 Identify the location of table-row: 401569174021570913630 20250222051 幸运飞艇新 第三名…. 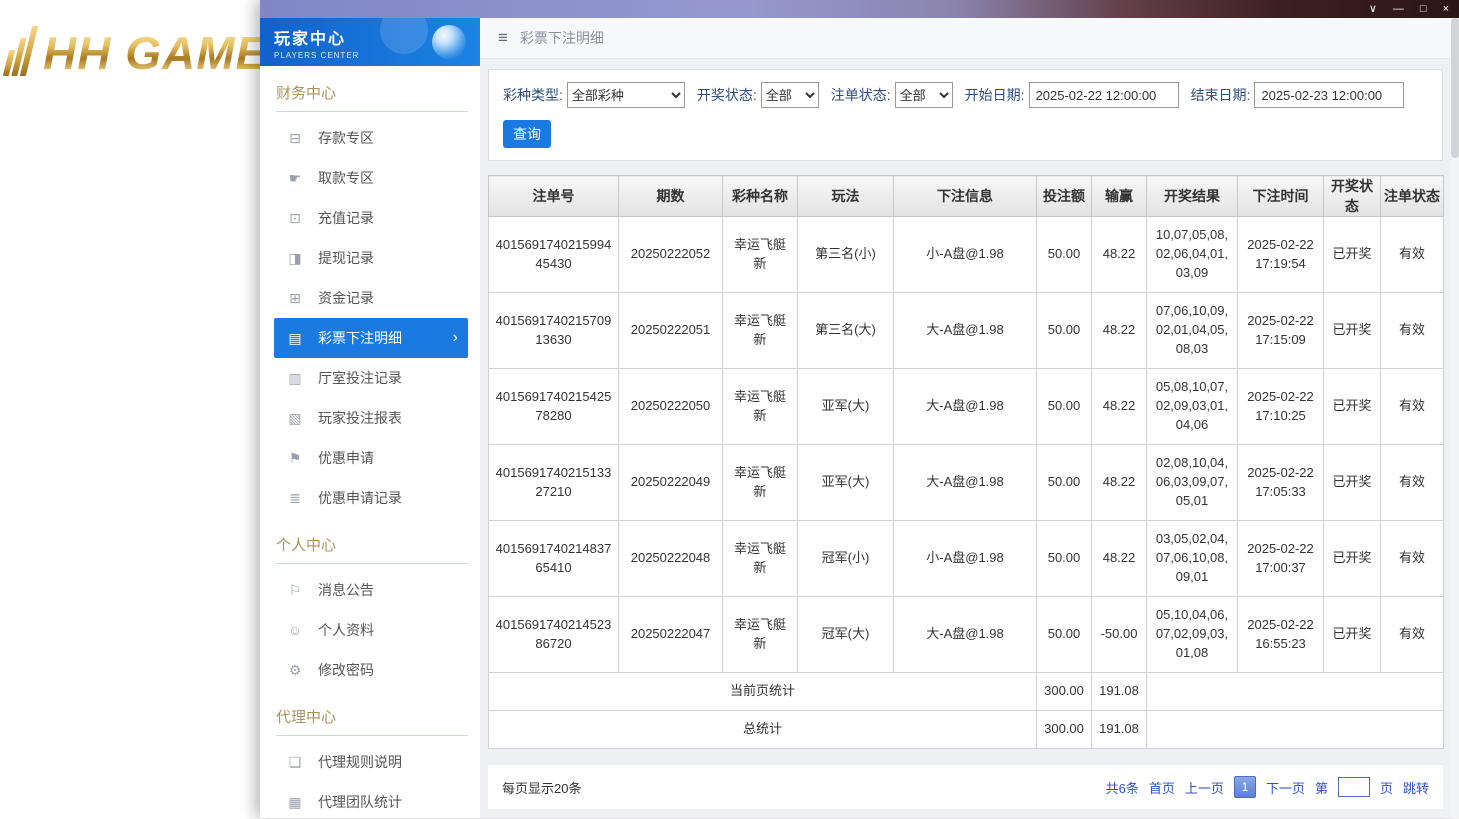
(966, 330).